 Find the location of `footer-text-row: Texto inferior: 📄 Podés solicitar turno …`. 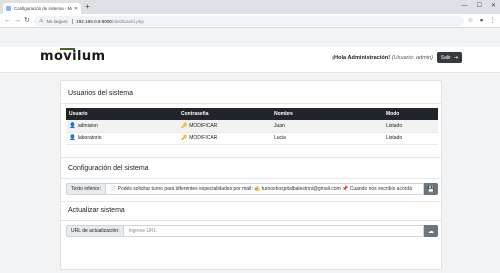

footer-text-row: Texto inferior: 📄 Podés solicitar turno … is located at coordinates (252, 189).